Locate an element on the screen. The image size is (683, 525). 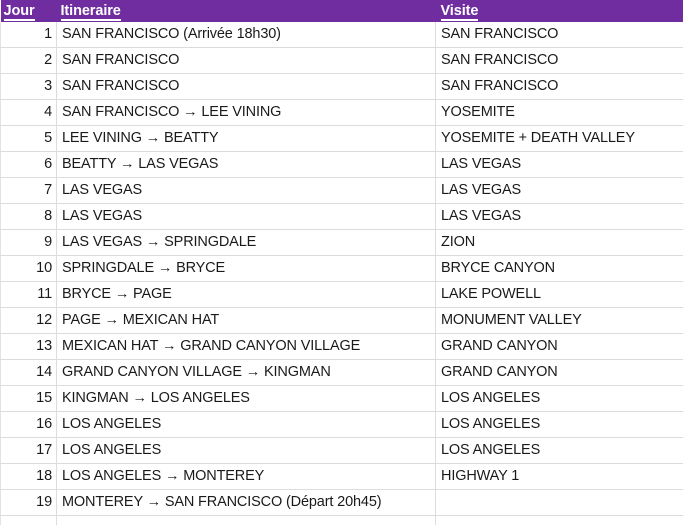
cell-itineraire: MEXICAN HAT → GRAND CANYON VILLAGE is located at coordinates (246, 347).